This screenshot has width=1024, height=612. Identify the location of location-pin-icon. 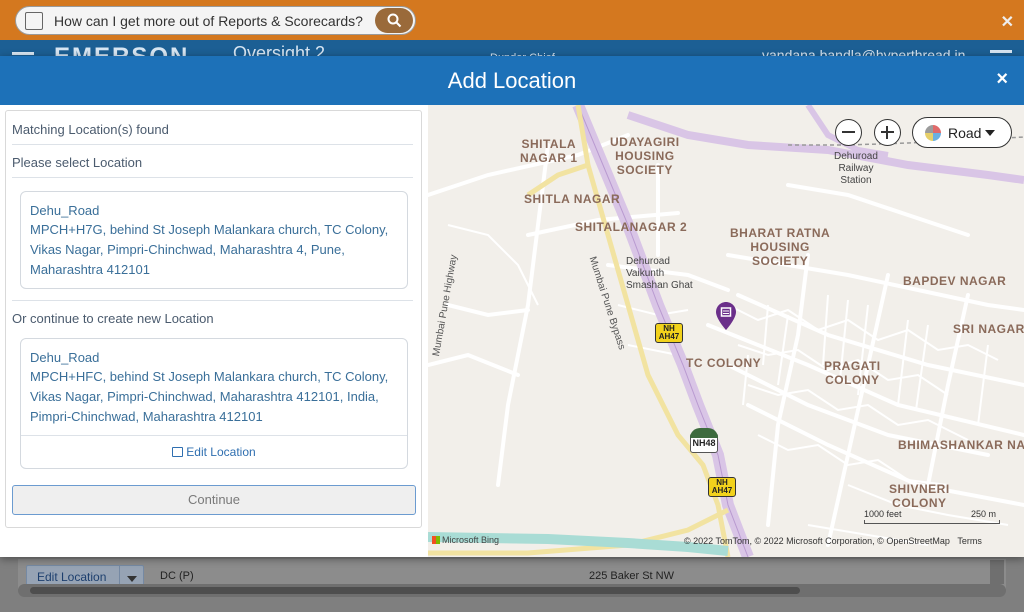
(726, 317).